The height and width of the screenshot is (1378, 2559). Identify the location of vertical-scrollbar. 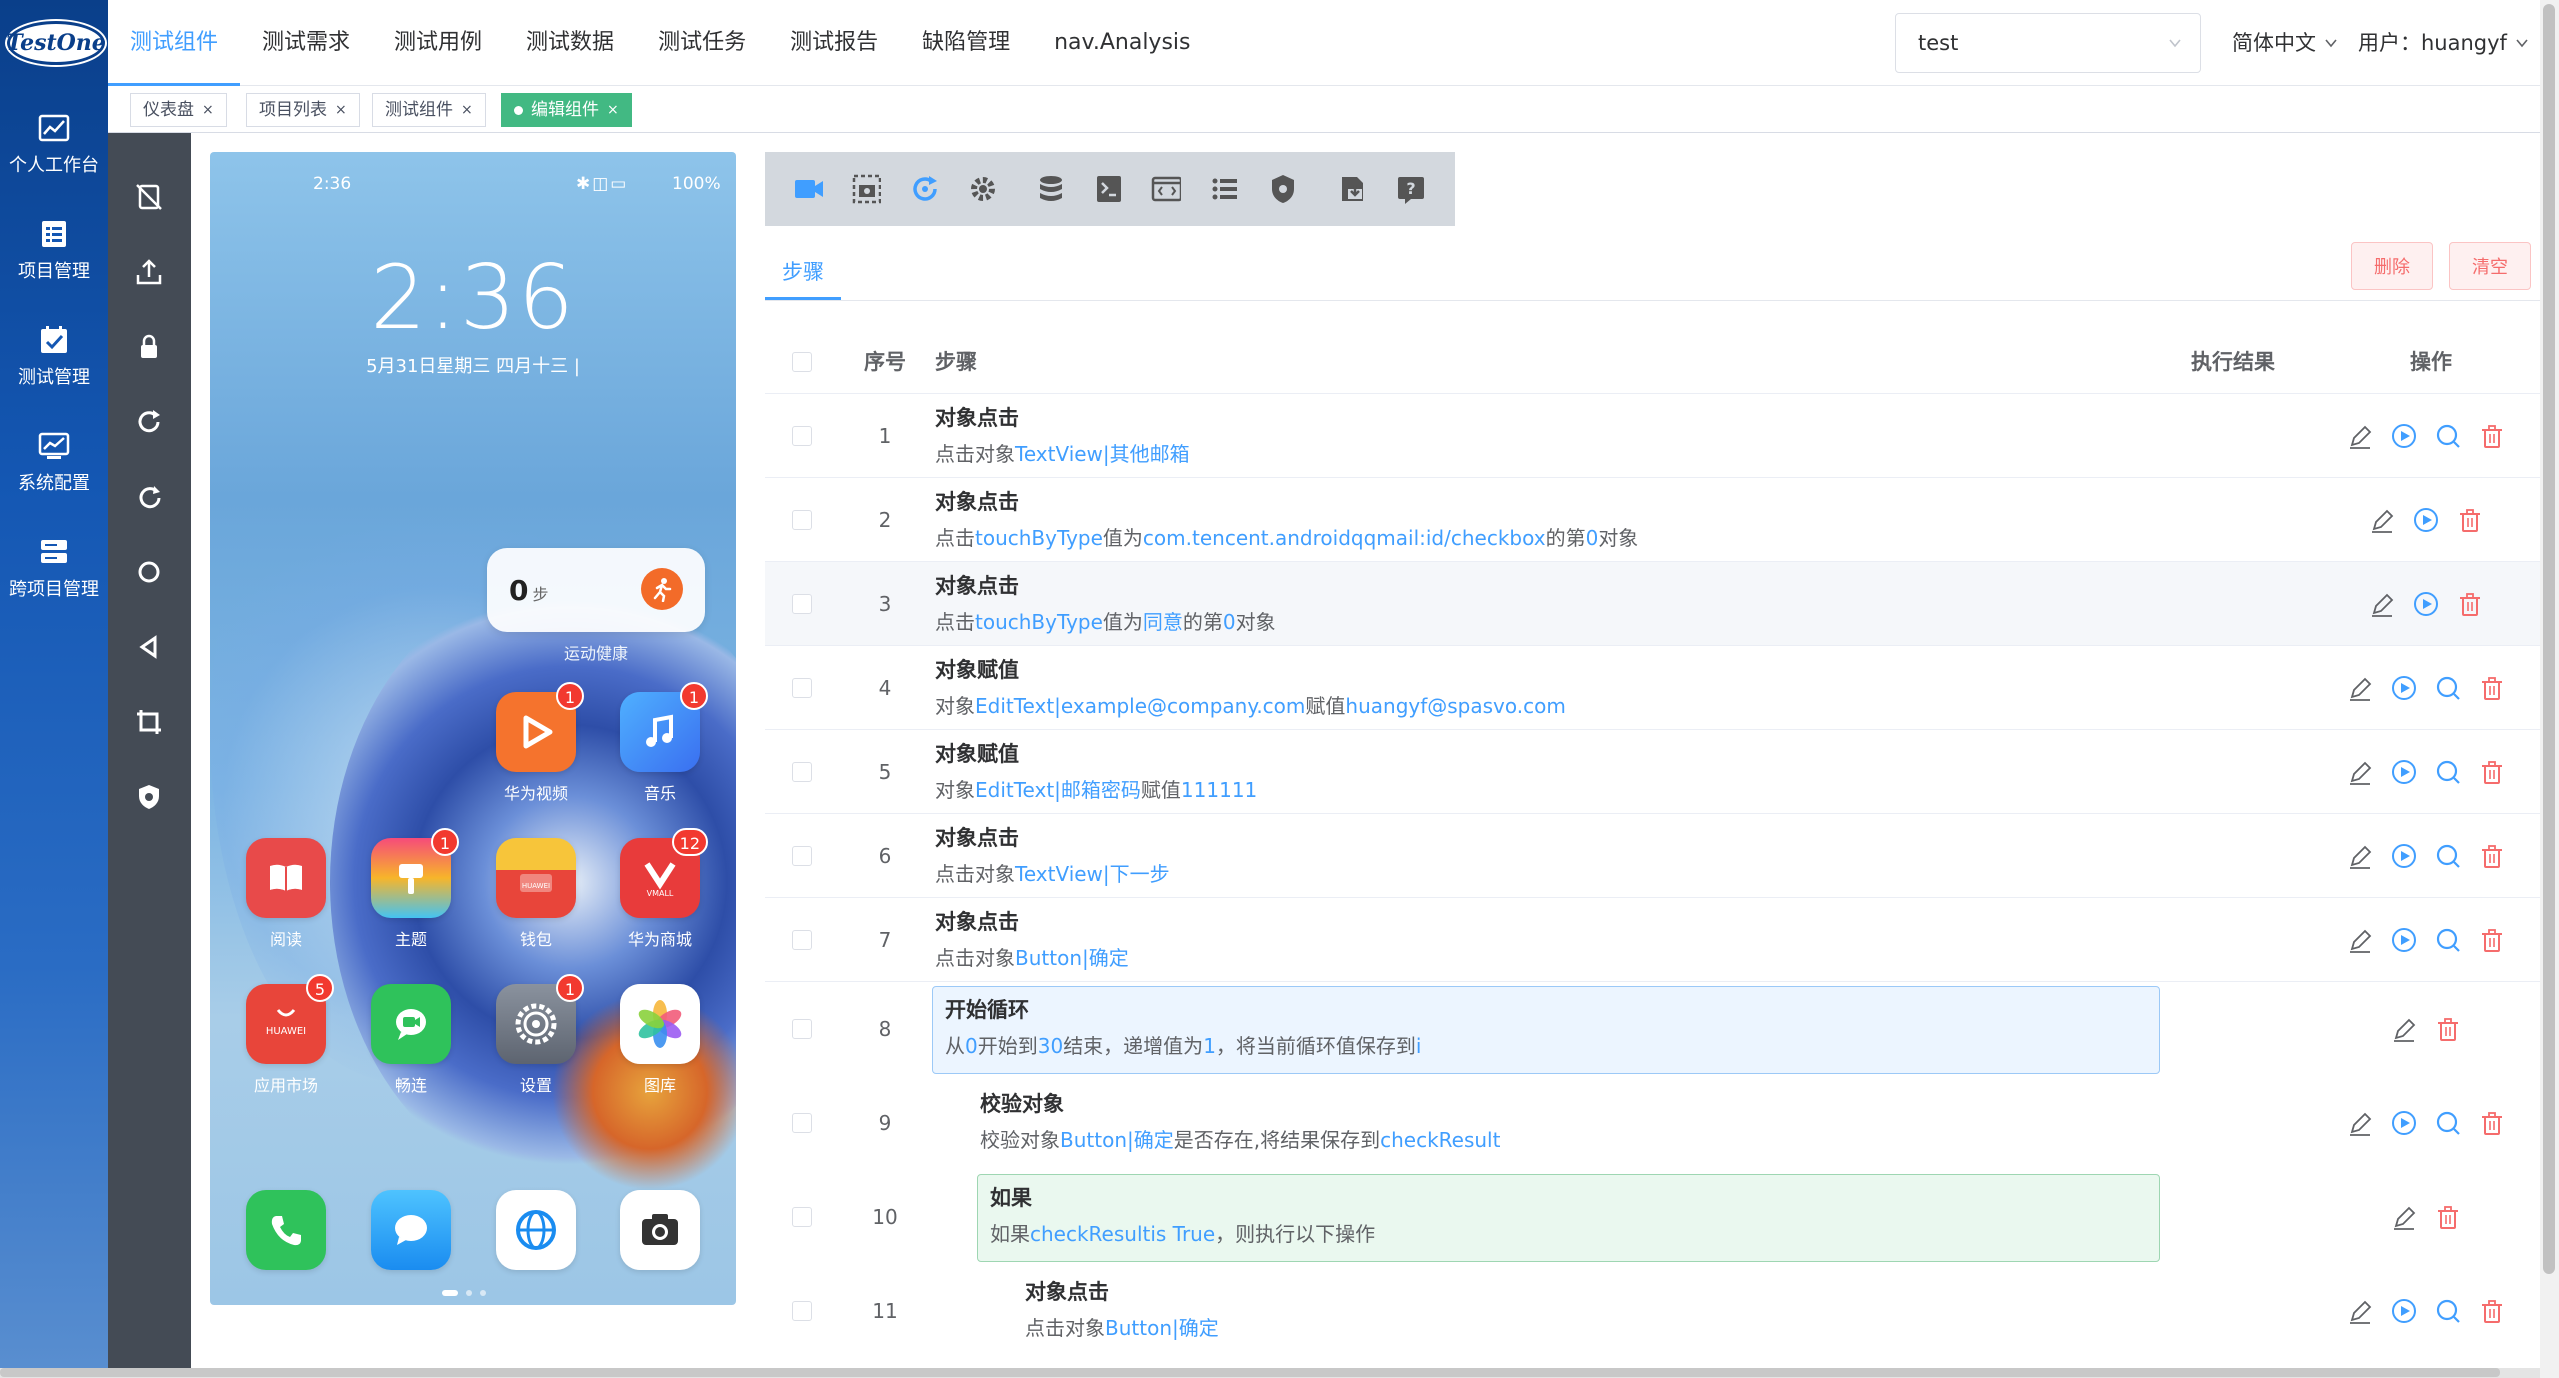
(2549, 689).